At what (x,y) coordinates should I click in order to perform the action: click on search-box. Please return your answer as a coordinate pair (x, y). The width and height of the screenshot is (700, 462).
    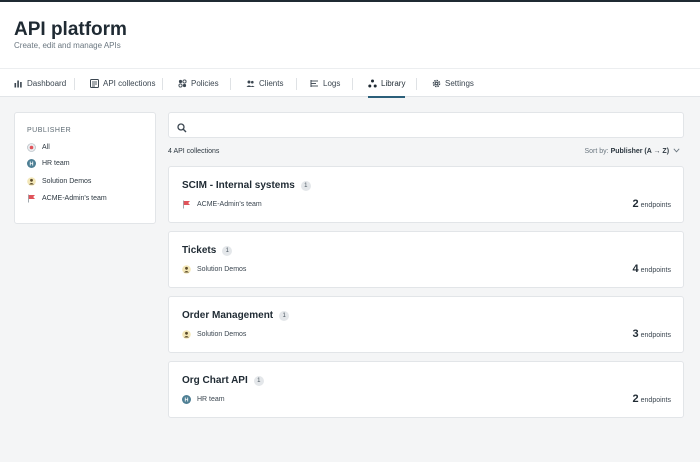
    Looking at the image, I should click on (426, 125).